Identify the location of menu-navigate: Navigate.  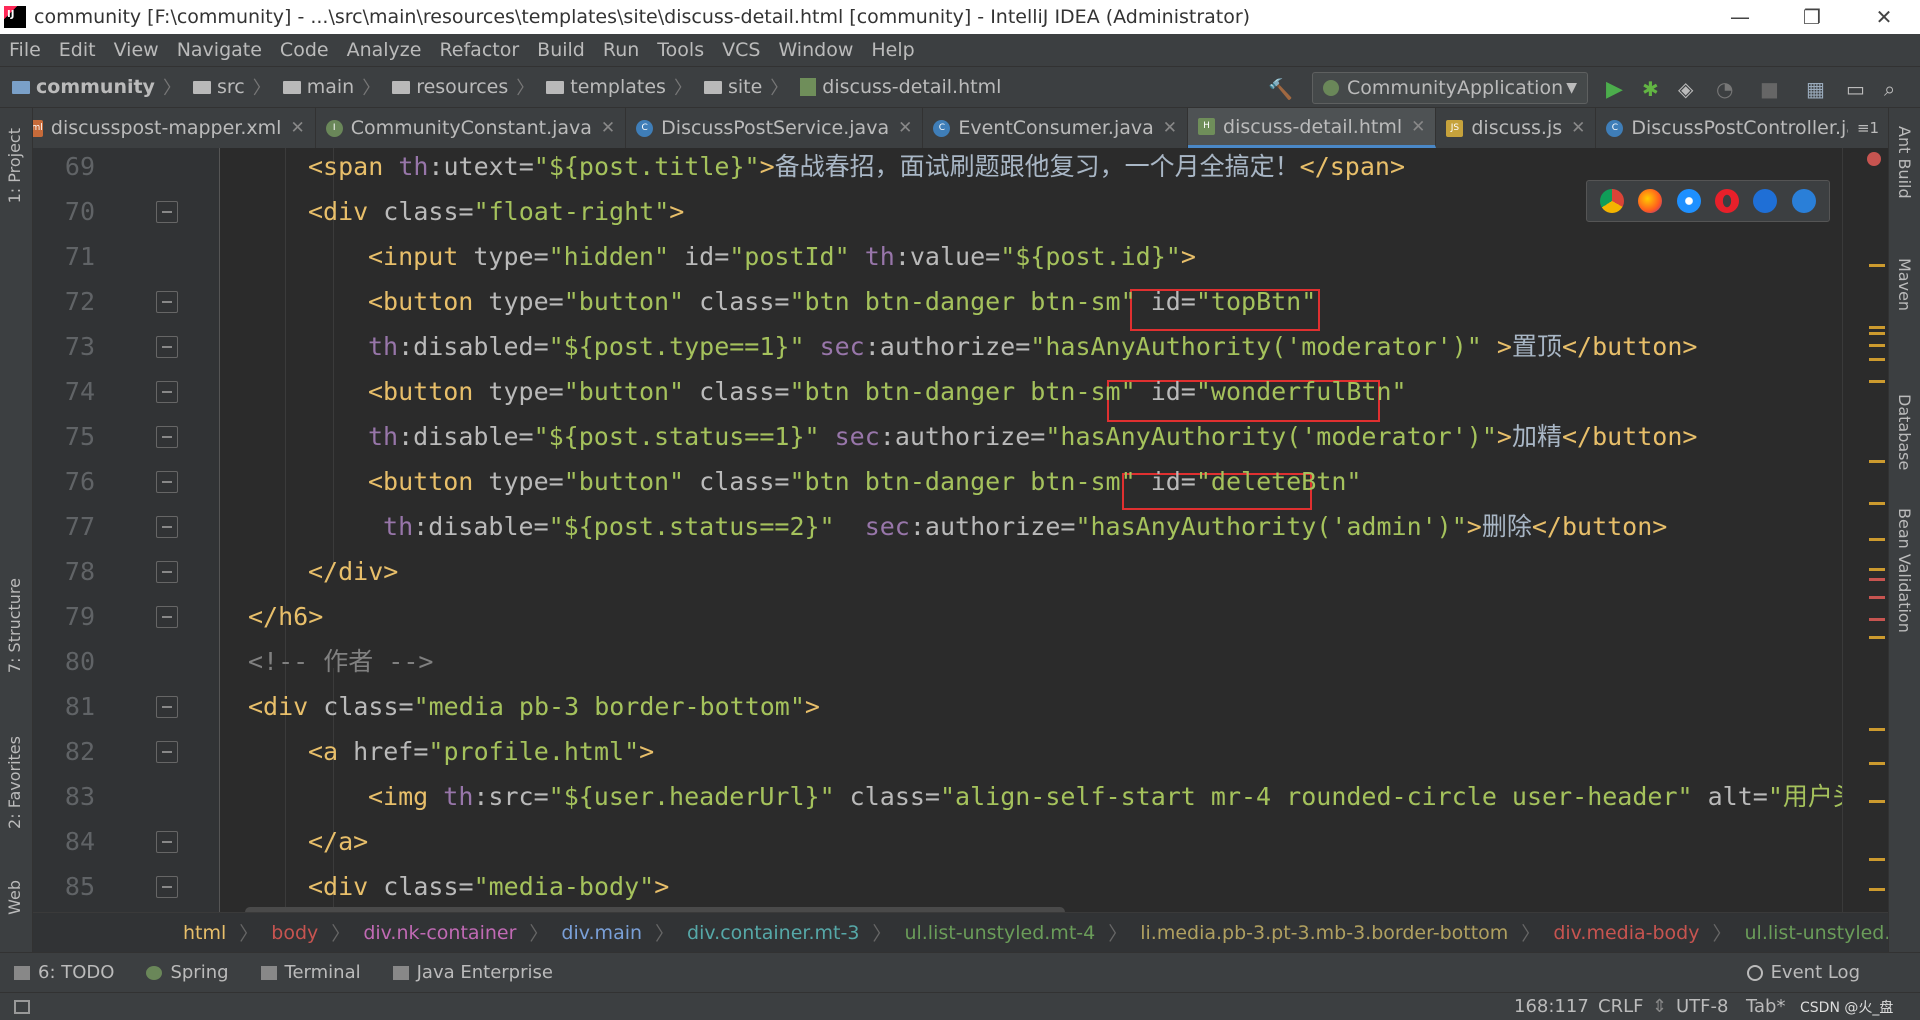
(219, 50).